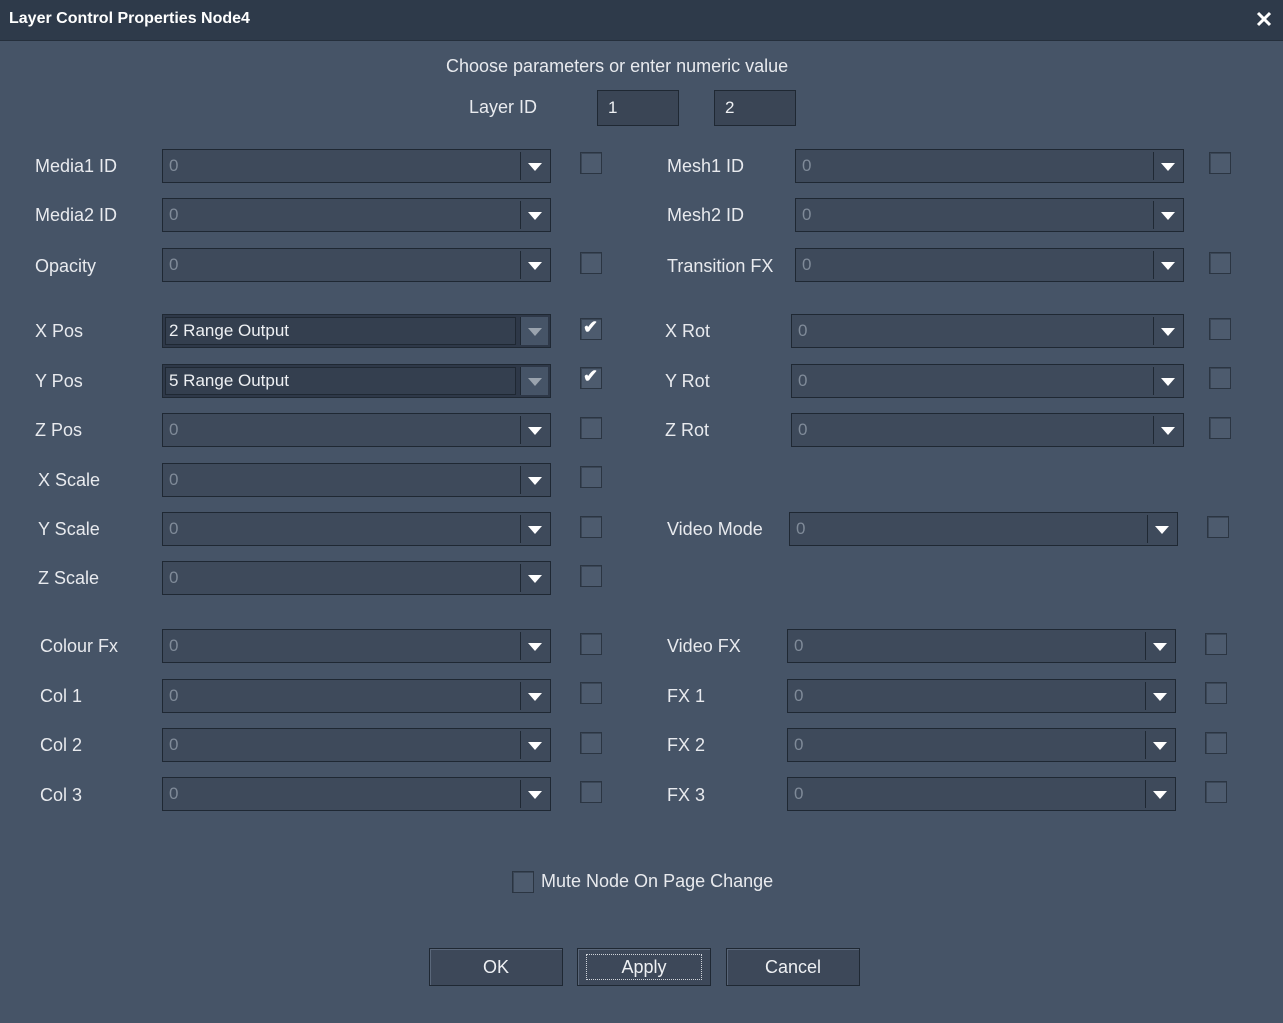  I want to click on fx2-dropdown-button, so click(1159, 745).